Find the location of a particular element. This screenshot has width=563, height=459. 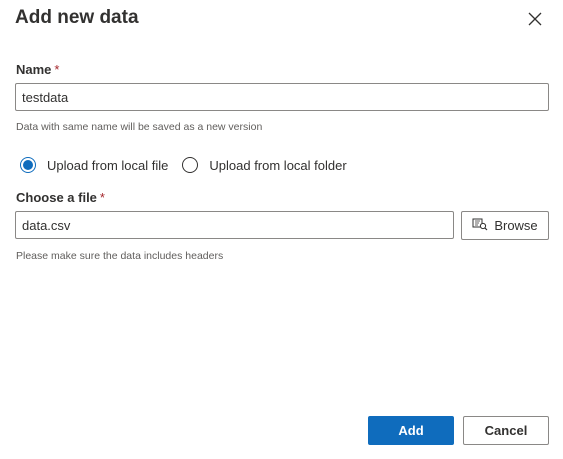

radio-dot is located at coordinates (28, 165).